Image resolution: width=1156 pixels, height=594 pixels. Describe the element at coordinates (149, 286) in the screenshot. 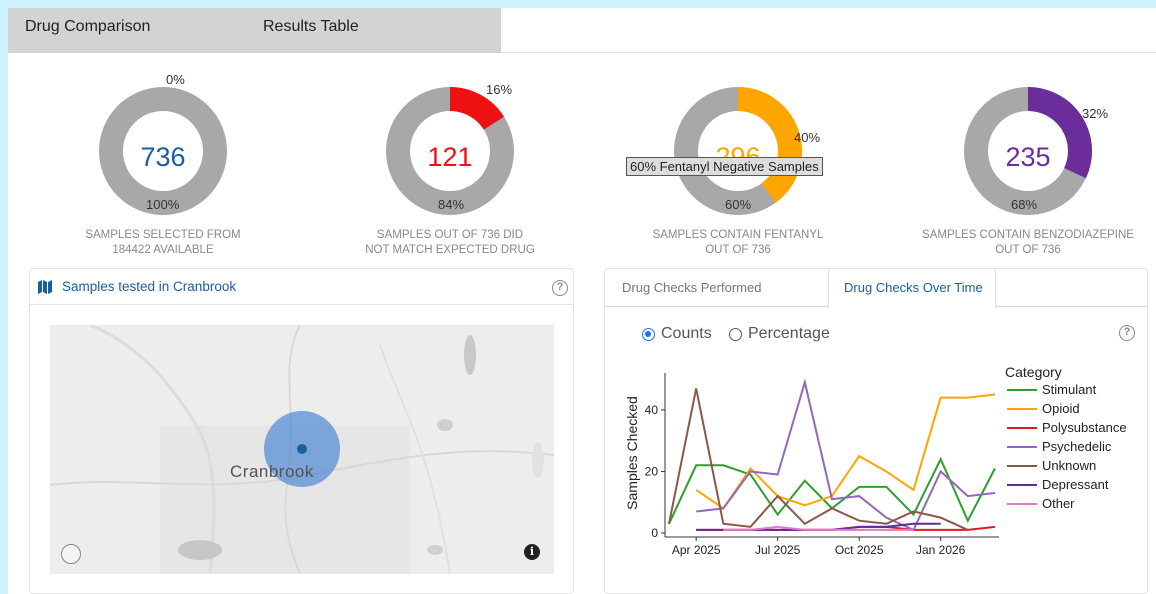

I see `map-title: Samples tested in Cranbrook` at that location.